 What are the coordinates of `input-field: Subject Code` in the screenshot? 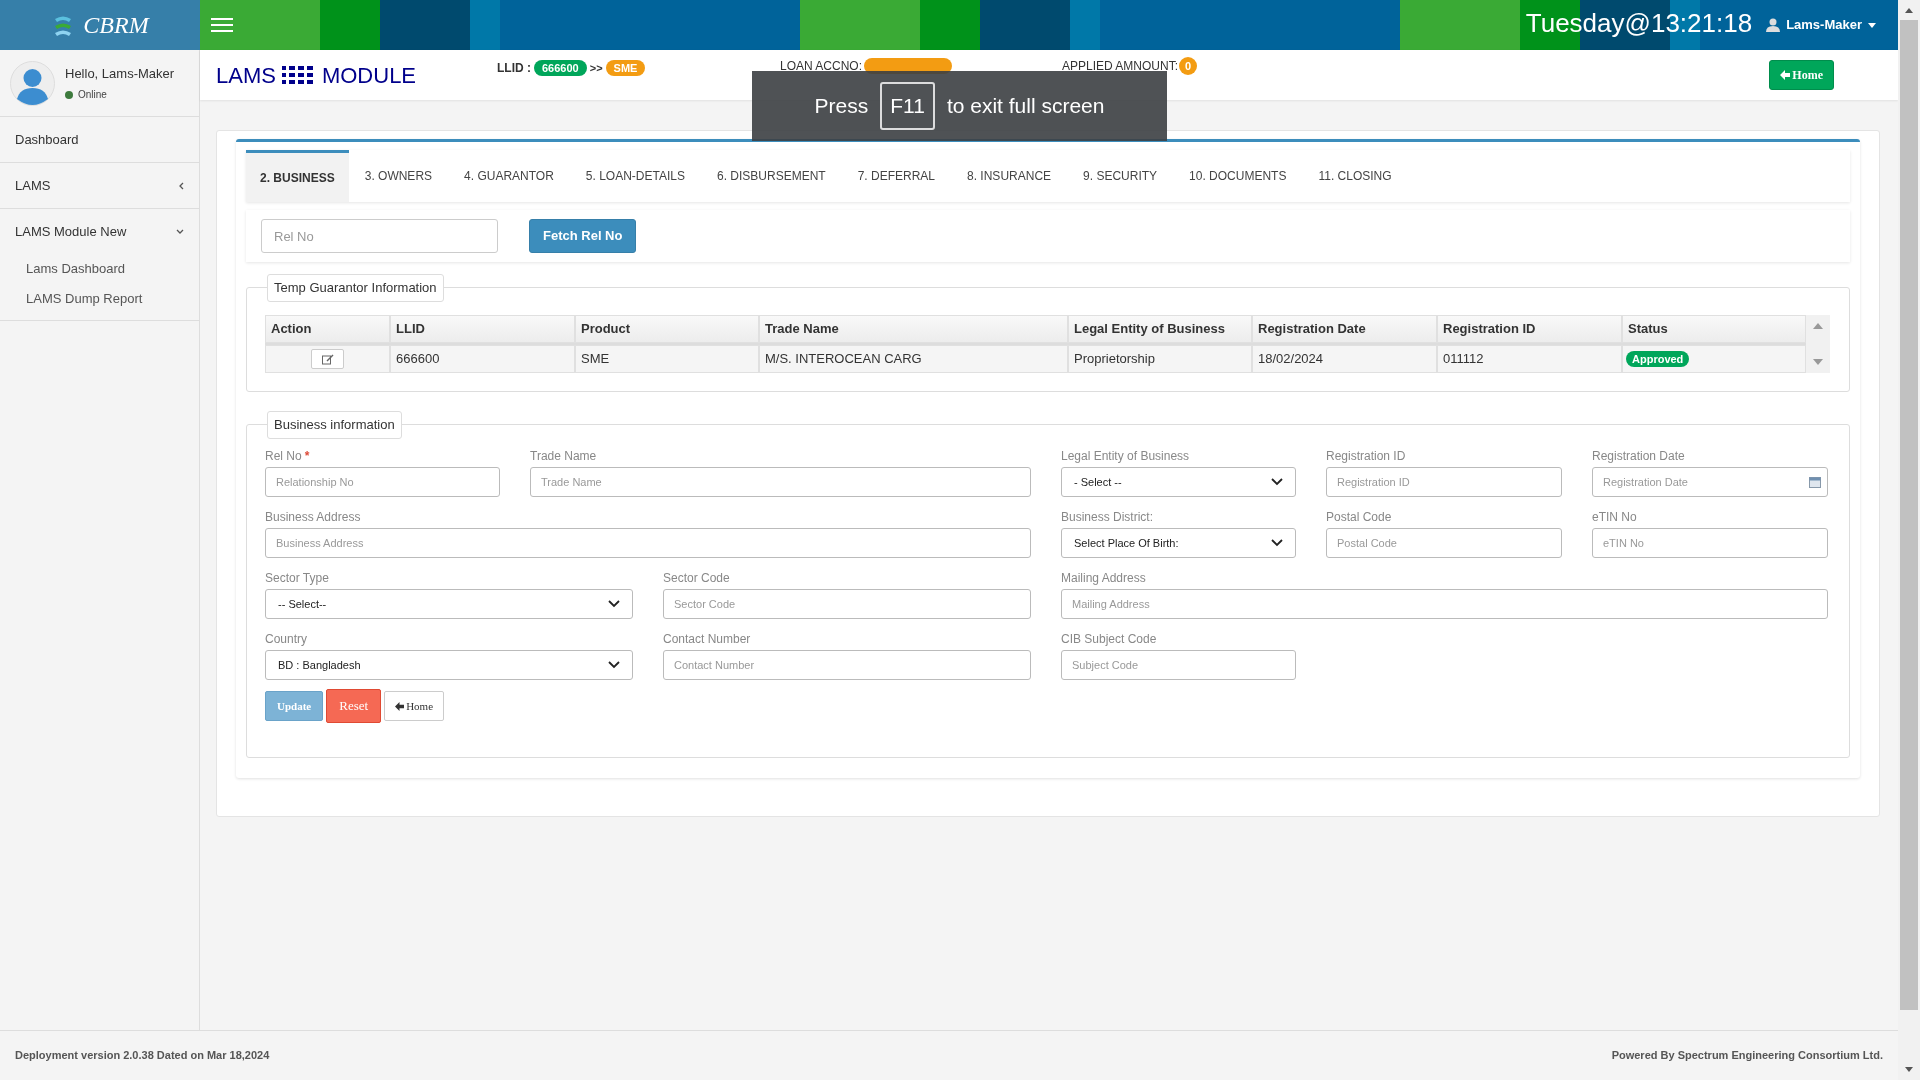 It's located at (1178, 665).